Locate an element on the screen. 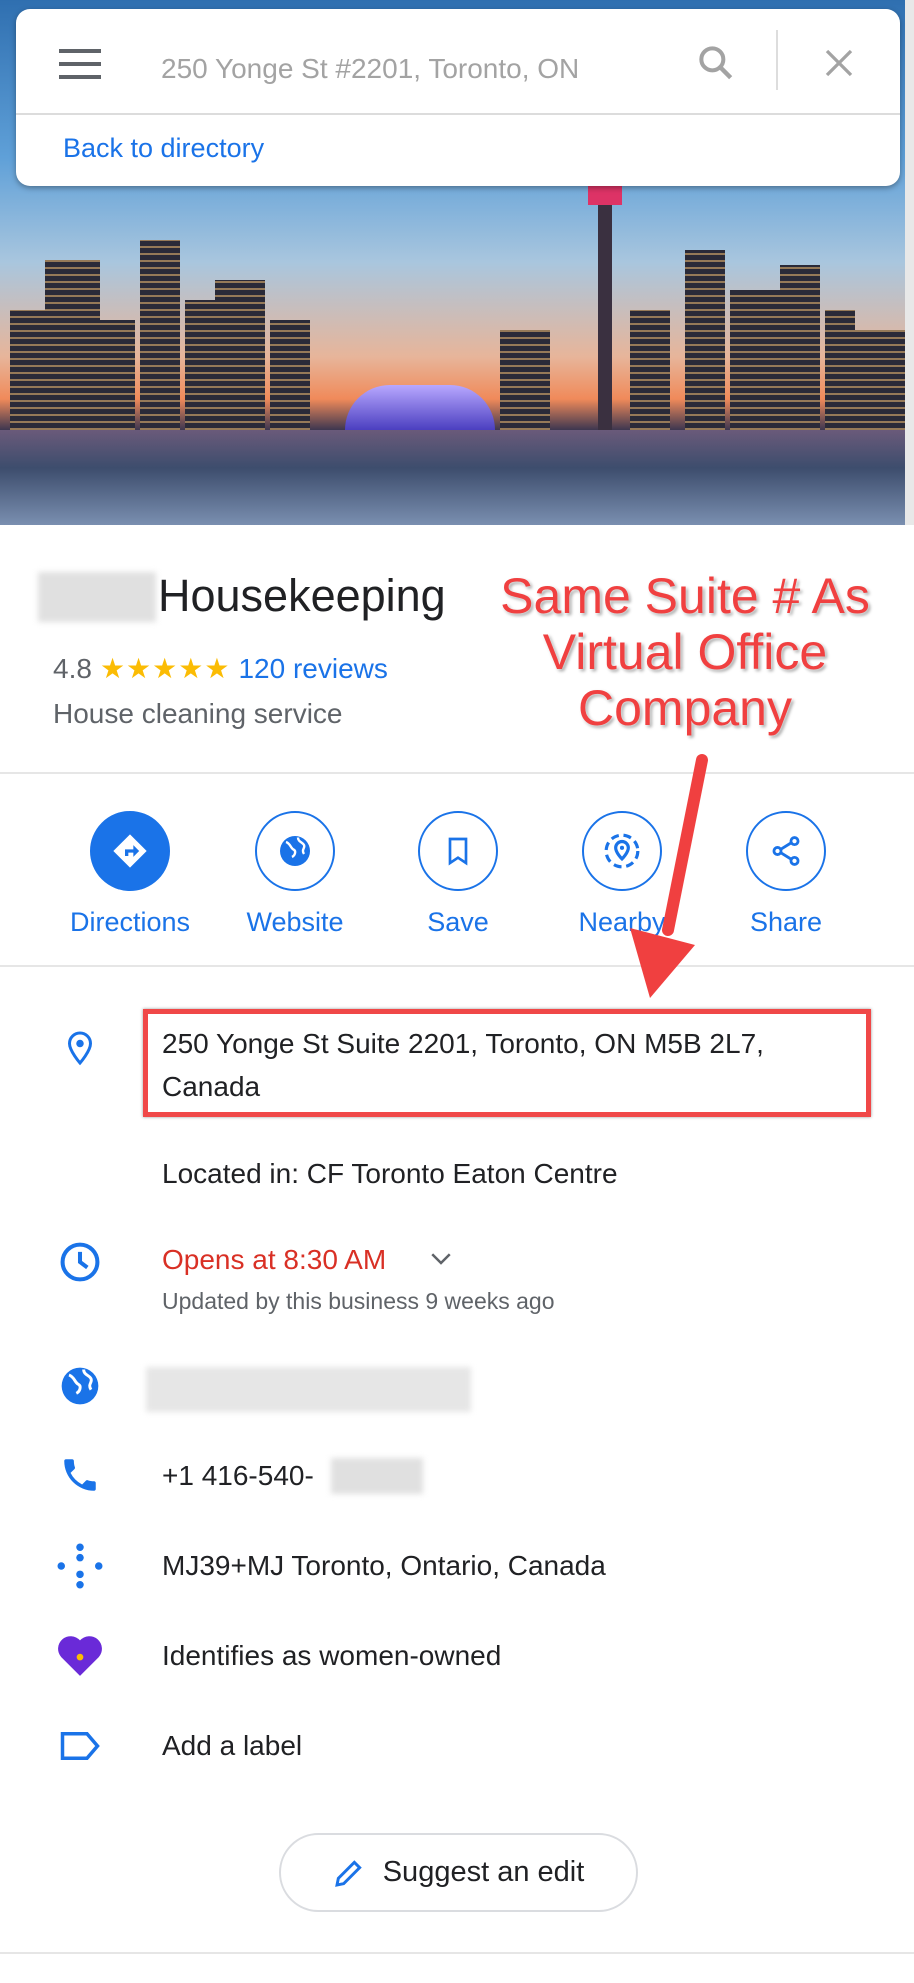  rating-row: 4.8 ★★★★★ 120 reviews is located at coordinates (220, 668).